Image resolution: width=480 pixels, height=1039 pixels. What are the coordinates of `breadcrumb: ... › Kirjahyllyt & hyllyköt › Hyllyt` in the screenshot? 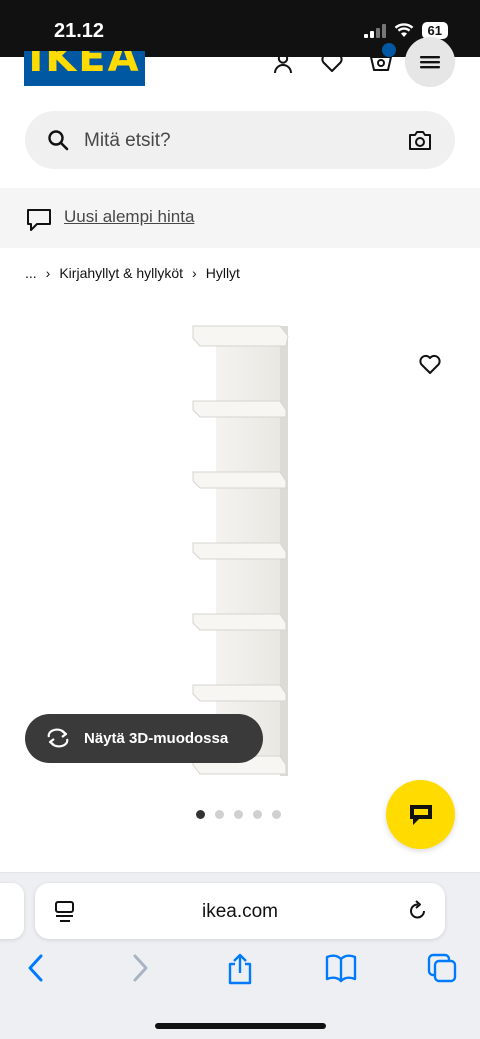 It's located at (132, 273).